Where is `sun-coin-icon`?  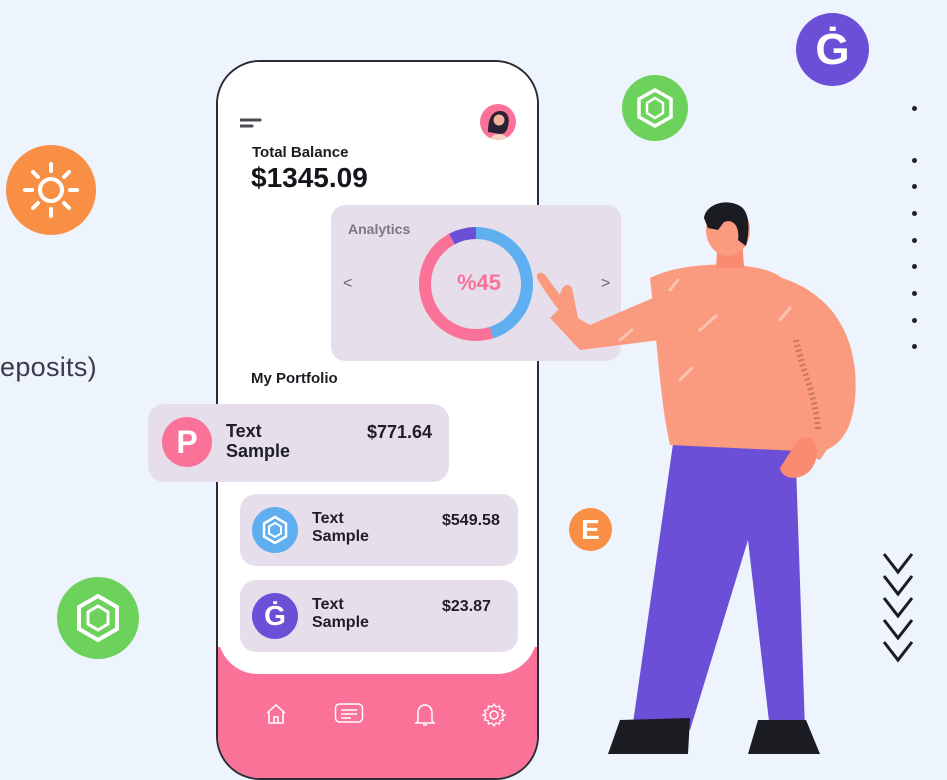 sun-coin-icon is located at coordinates (51, 190).